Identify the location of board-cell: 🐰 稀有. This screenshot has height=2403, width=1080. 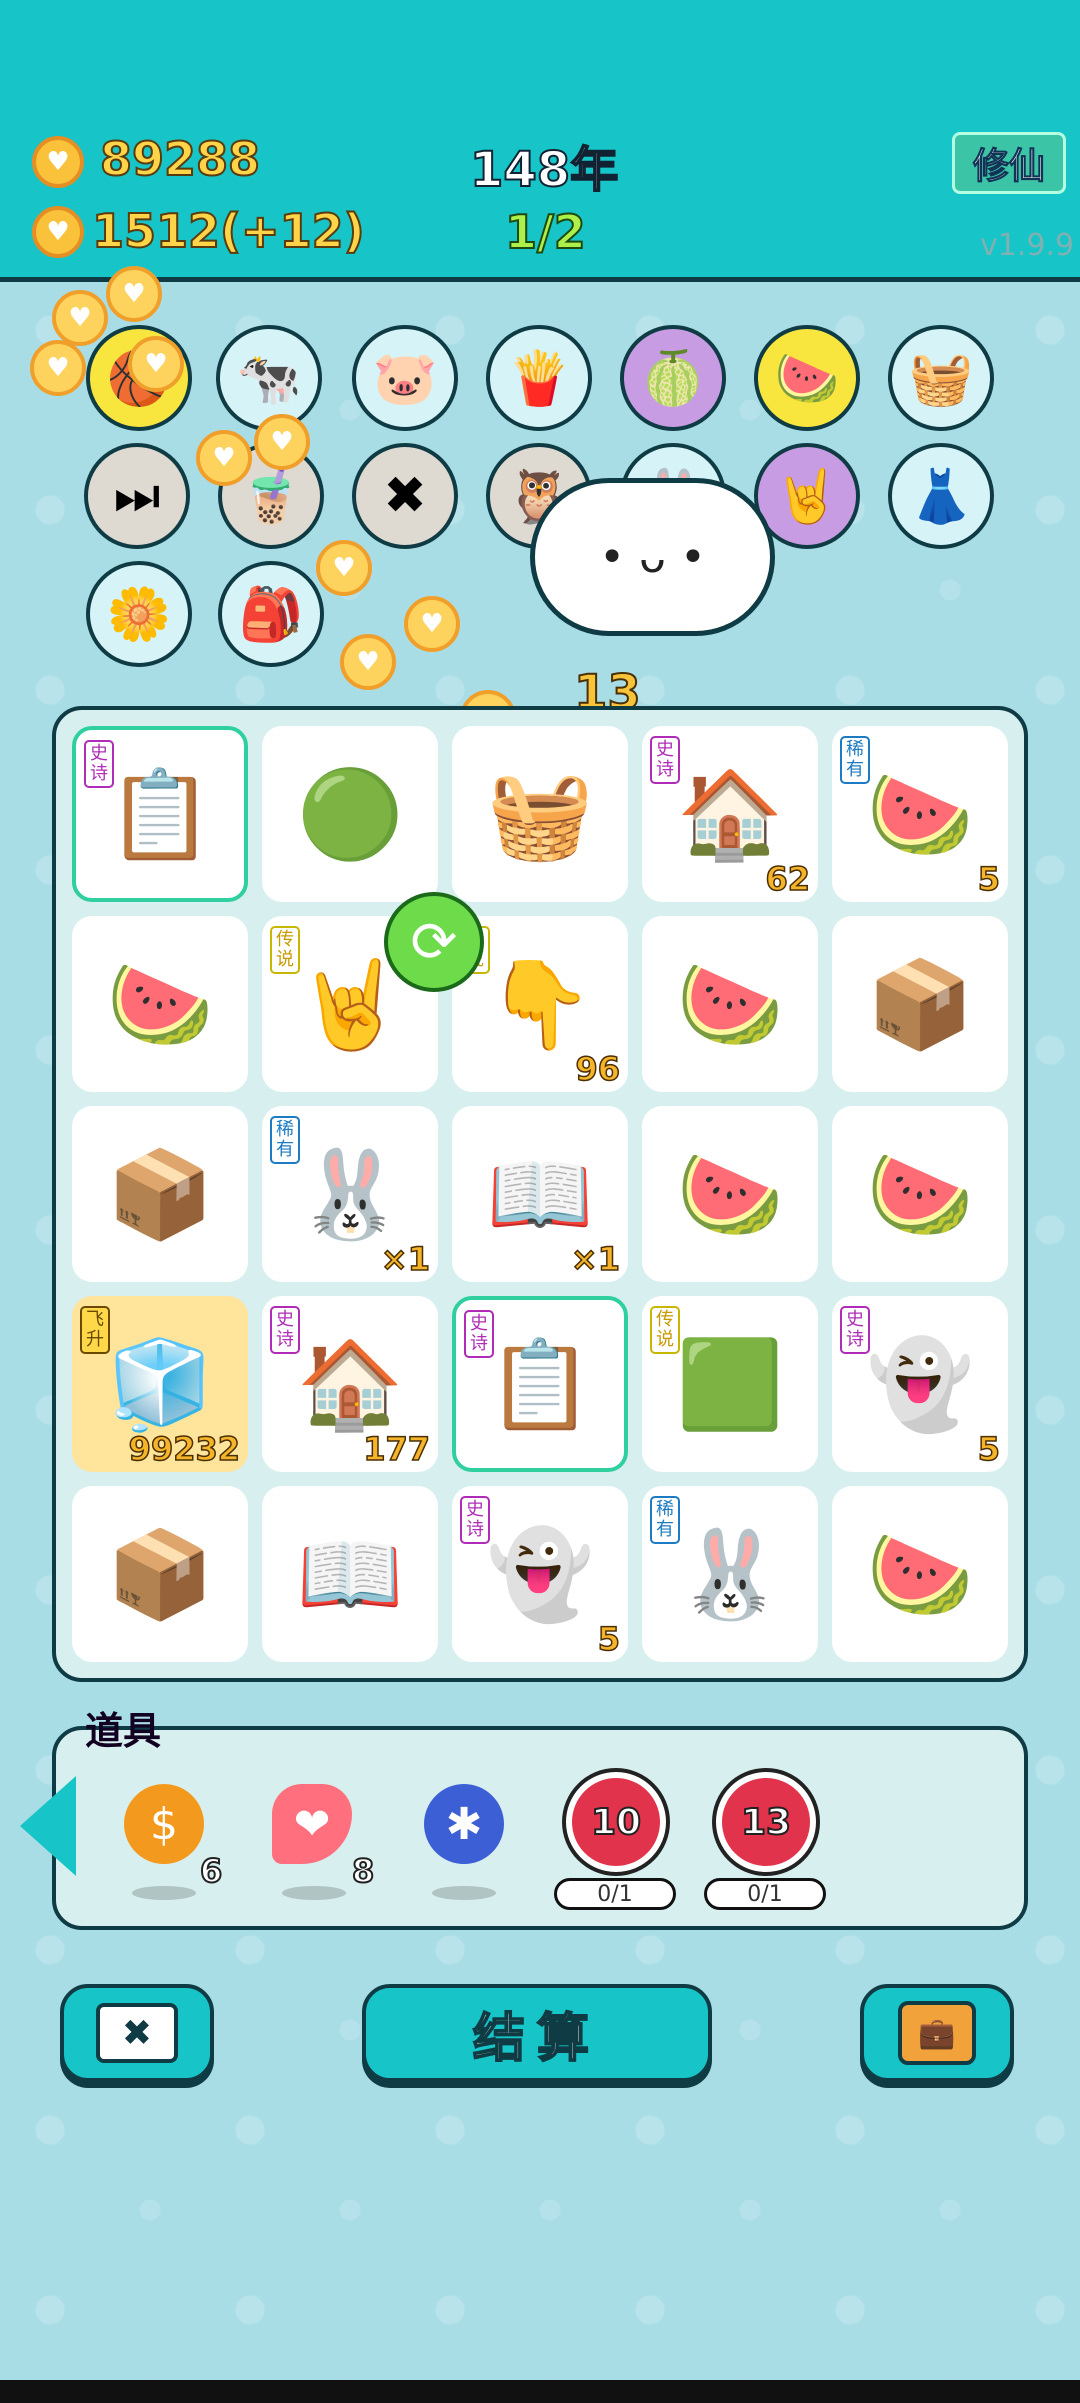
(730, 1574).